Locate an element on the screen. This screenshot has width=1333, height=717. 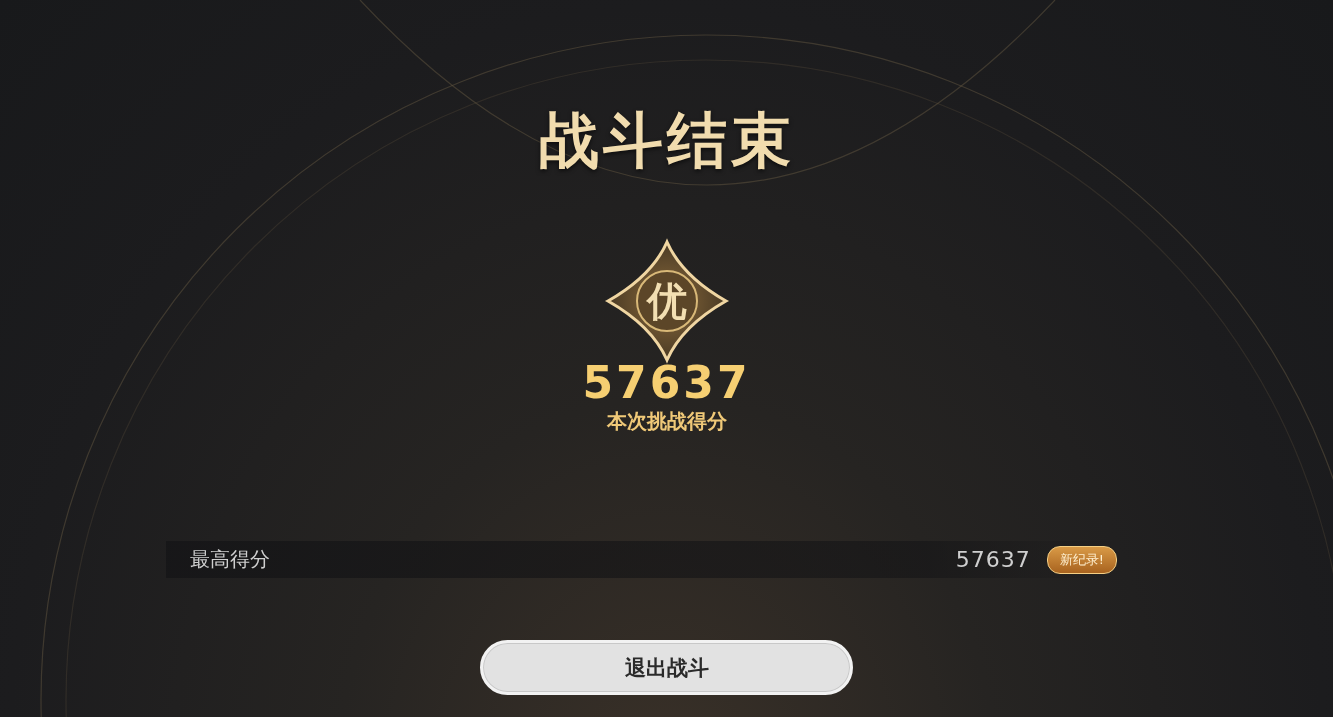
score-label: 本次挑战得分 is located at coordinates (666, 421).